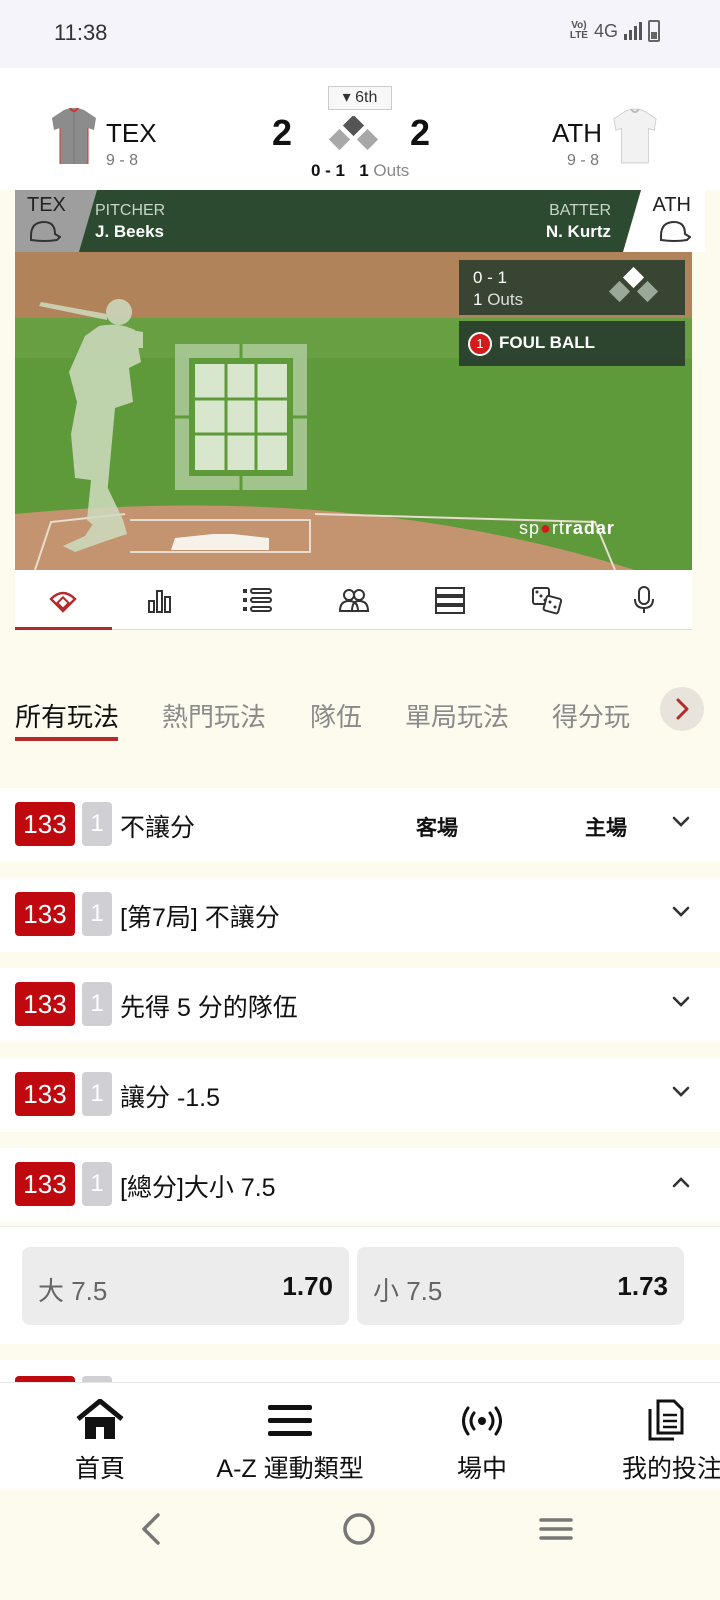 This screenshot has width=720, height=1600. What do you see at coordinates (578, 231) in the screenshot?
I see `batter-name: N. Kurtz` at bounding box center [578, 231].